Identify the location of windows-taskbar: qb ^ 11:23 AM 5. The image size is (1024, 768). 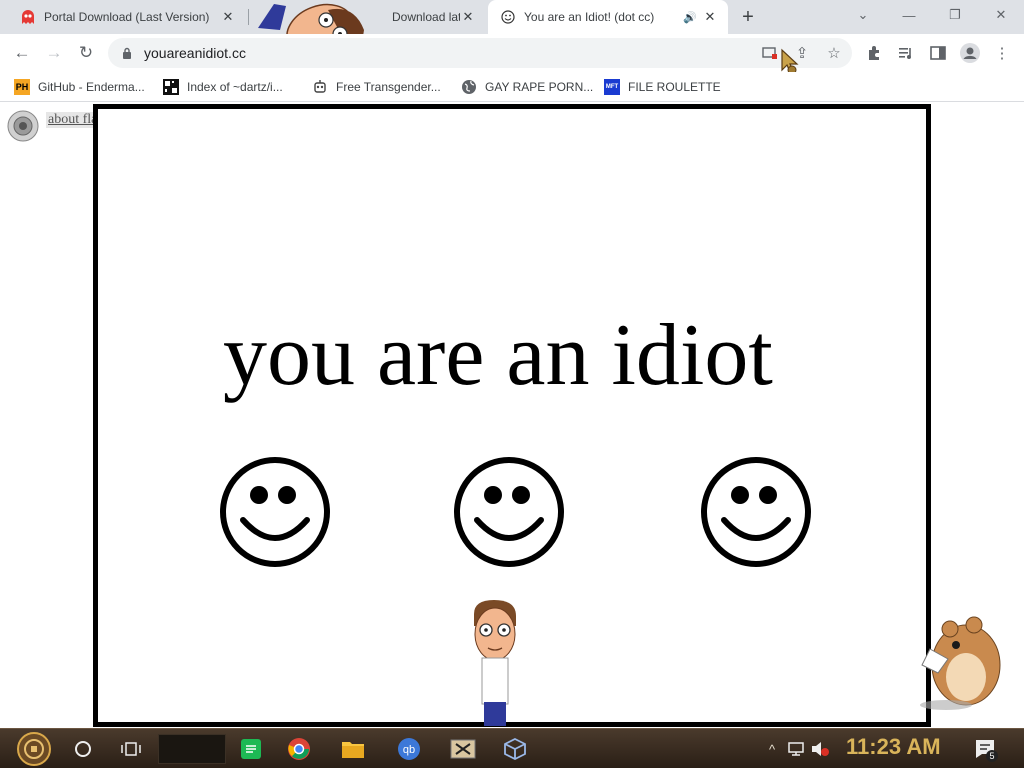
(512, 748).